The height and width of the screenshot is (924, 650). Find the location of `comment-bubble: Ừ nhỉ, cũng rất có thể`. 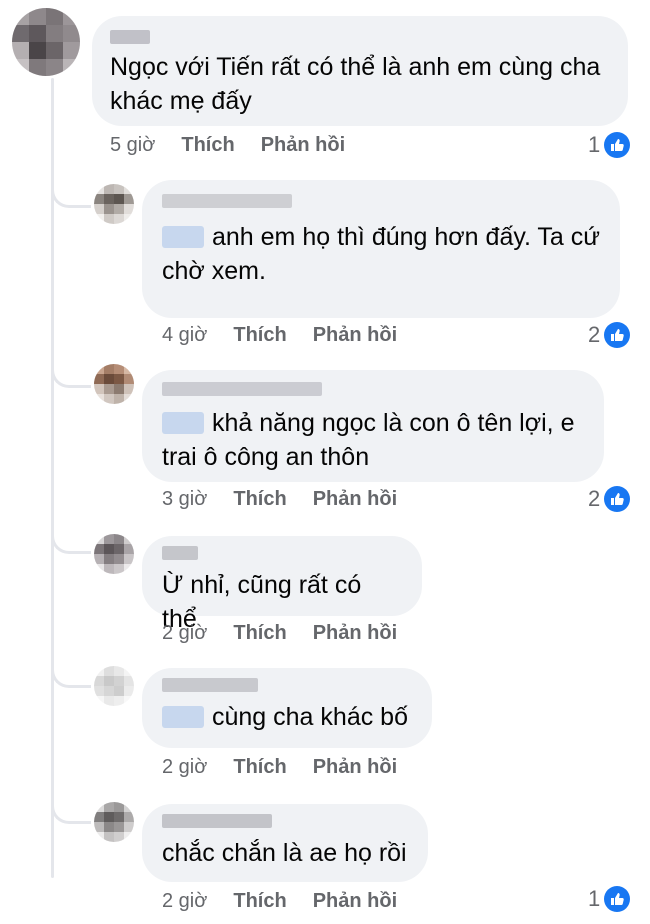

comment-bubble: Ừ nhỉ, cũng rất có thể is located at coordinates (282, 584).